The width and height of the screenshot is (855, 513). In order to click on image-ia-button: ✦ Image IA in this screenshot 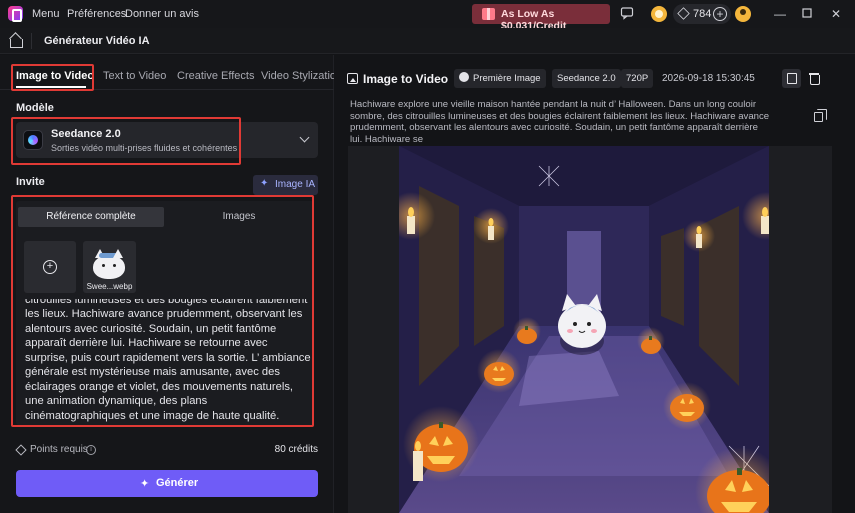, I will do `click(285, 185)`.